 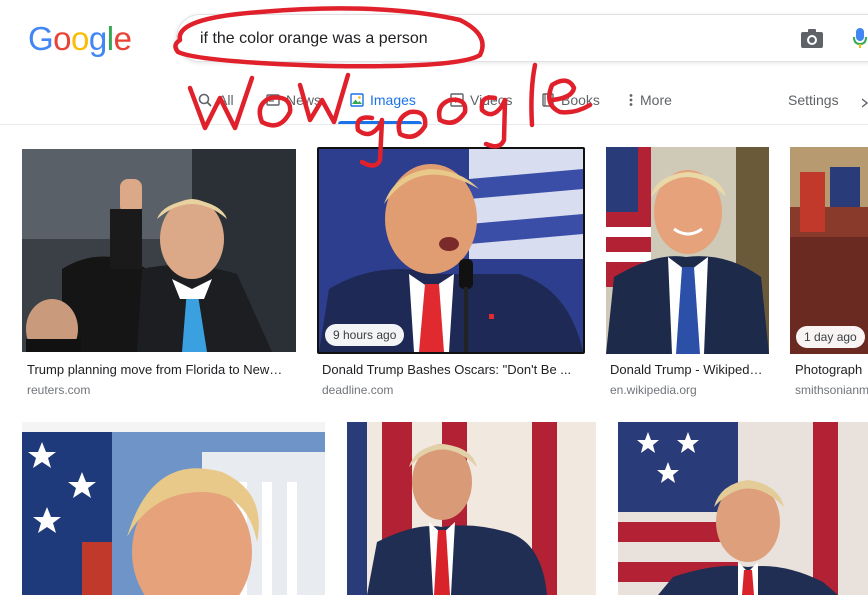 What do you see at coordinates (631, 100) in the screenshot?
I see `more-vert-icon` at bounding box center [631, 100].